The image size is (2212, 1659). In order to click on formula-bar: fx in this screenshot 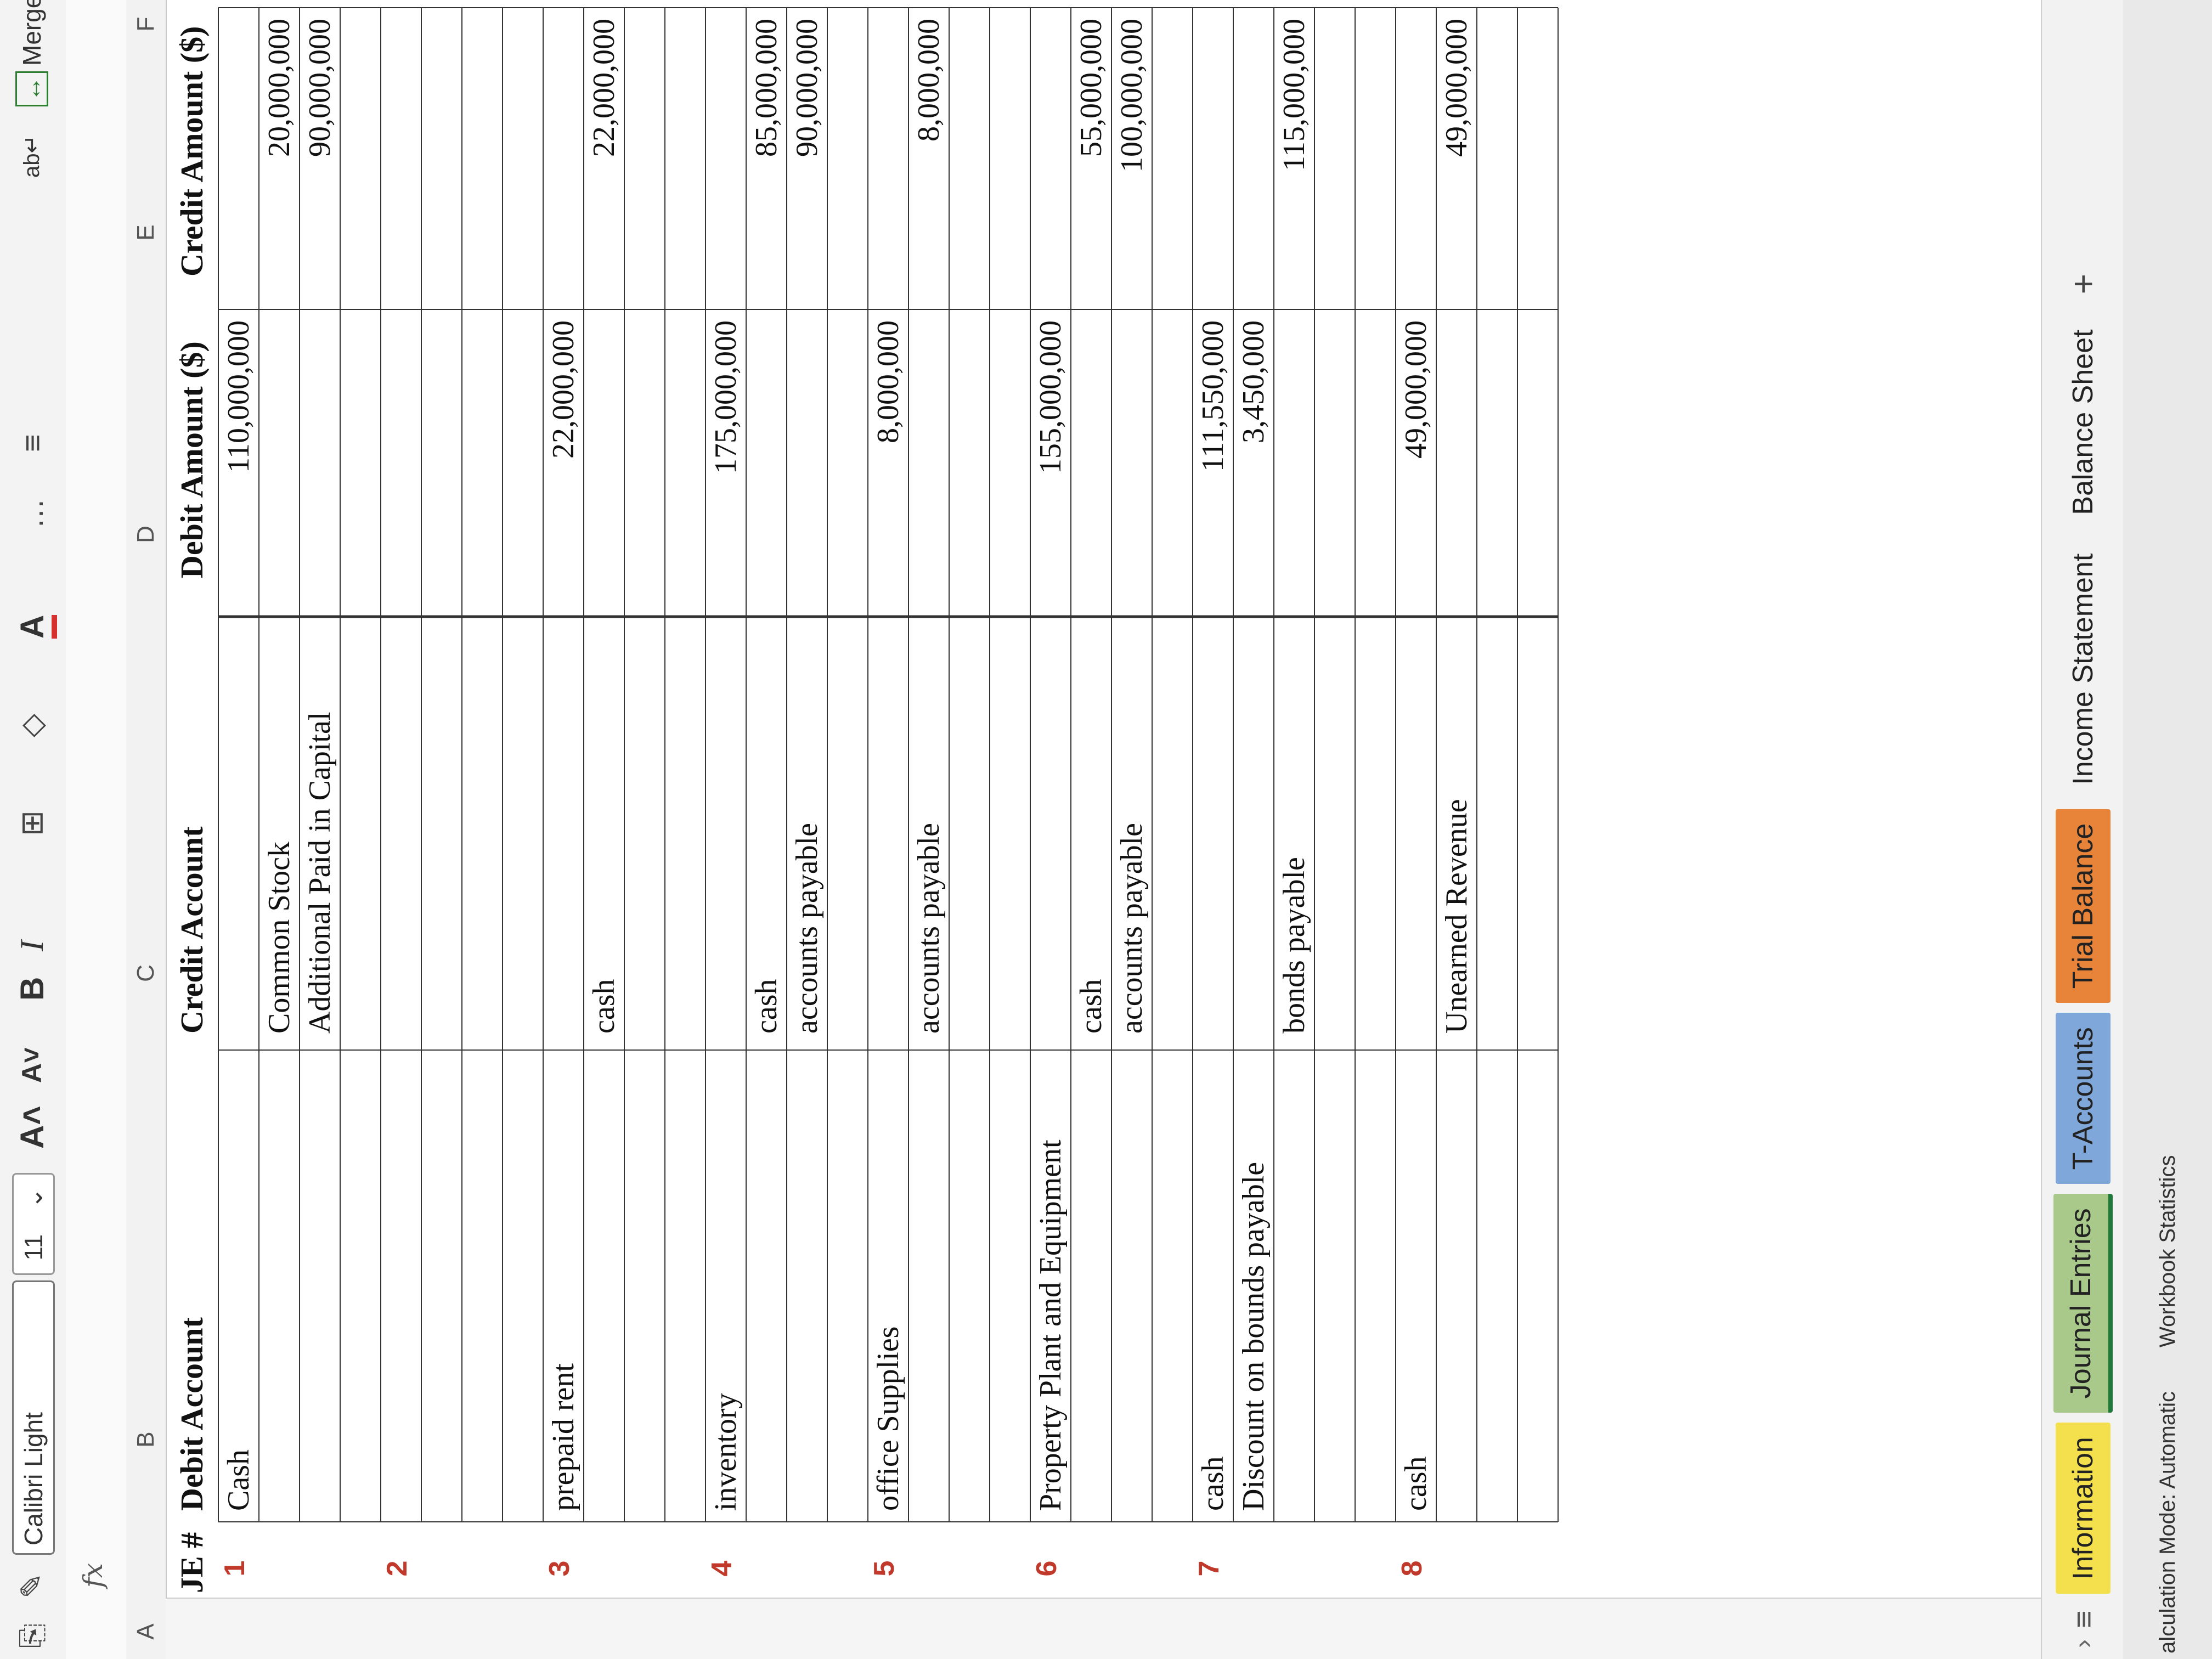, I will do `click(96, 830)`.